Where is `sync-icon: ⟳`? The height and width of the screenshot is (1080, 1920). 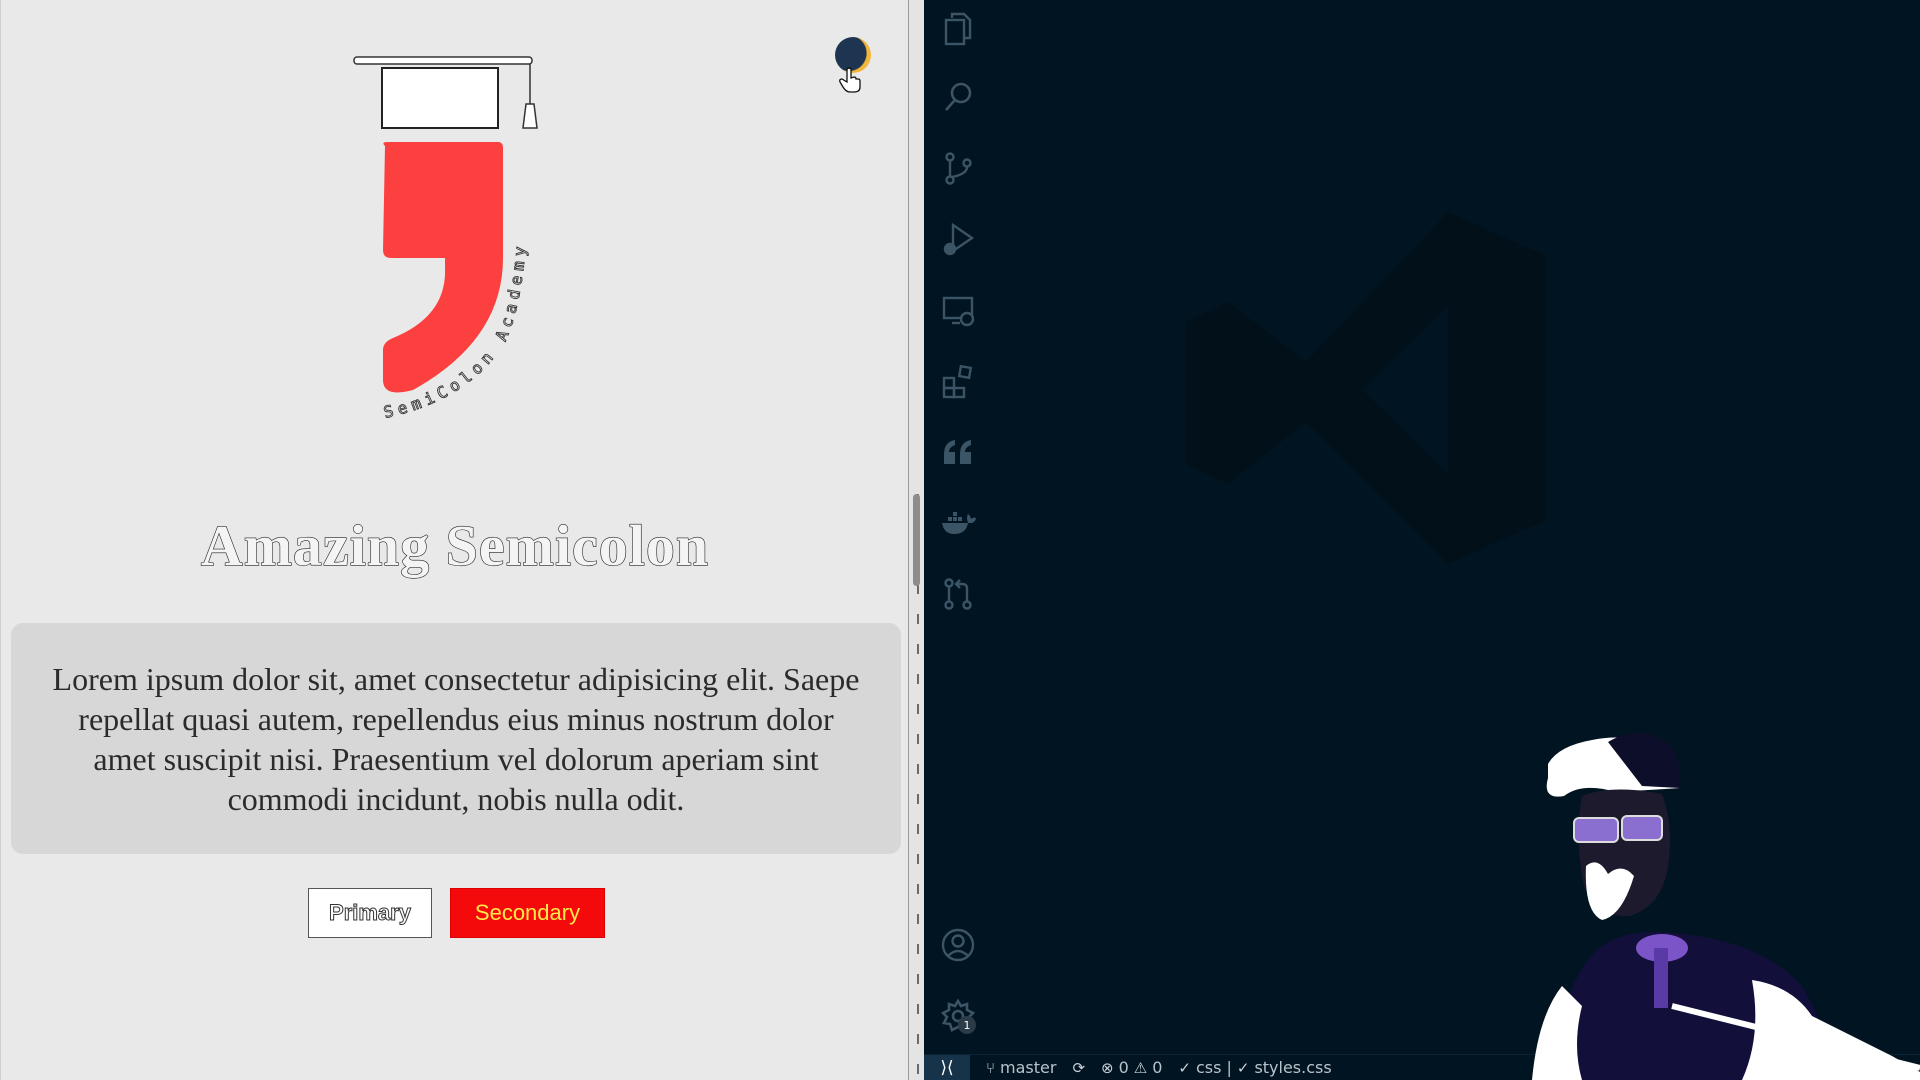 sync-icon: ⟳ is located at coordinates (1079, 1067).